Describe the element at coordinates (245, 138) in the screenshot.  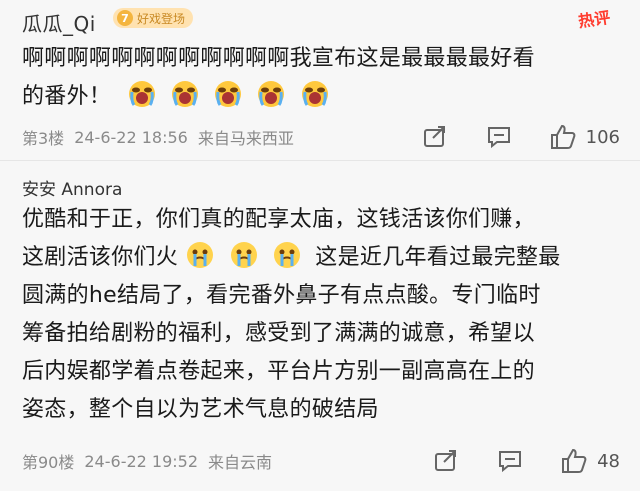
I see `comment-location: 来自马来西亚` at that location.